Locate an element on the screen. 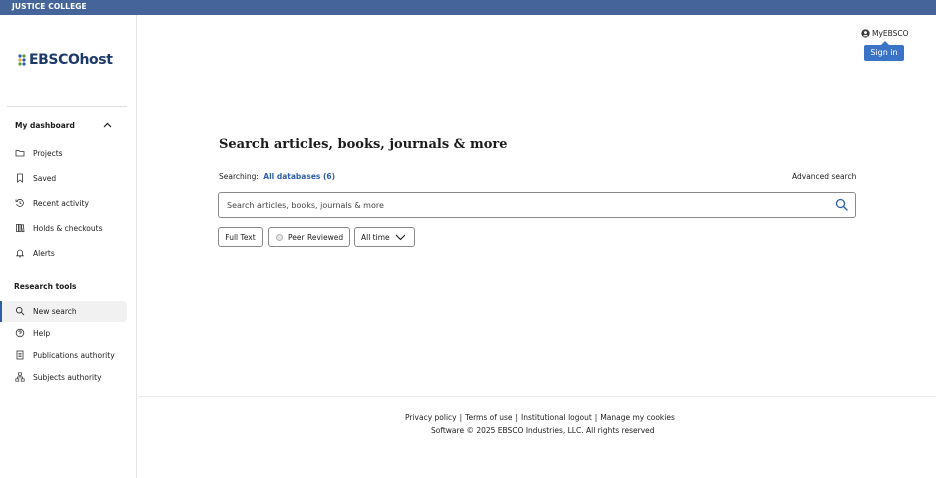  full-text-label: Full Text is located at coordinates (240, 237).